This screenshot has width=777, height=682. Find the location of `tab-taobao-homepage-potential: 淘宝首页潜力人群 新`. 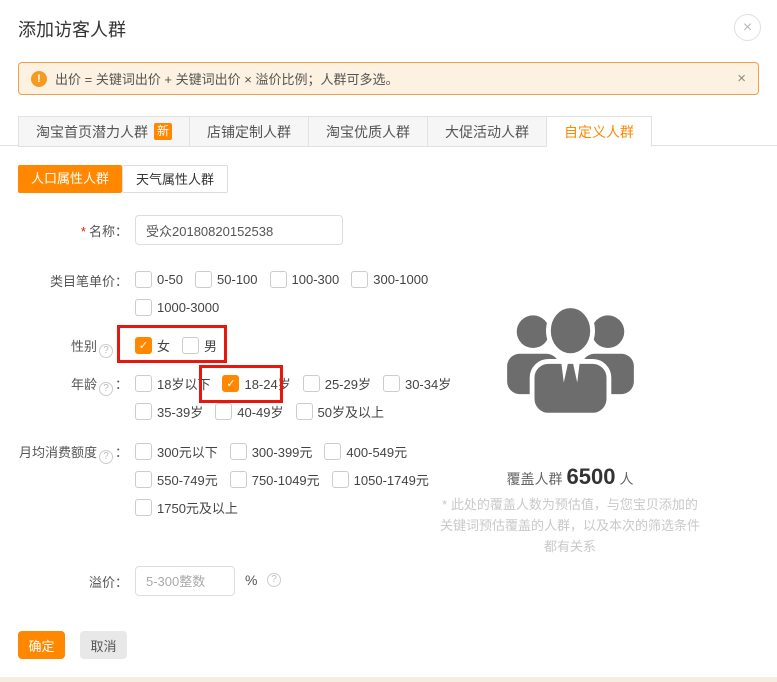

tab-taobao-homepage-potential: 淘宝首页潜力人群 新 is located at coordinates (104, 131).